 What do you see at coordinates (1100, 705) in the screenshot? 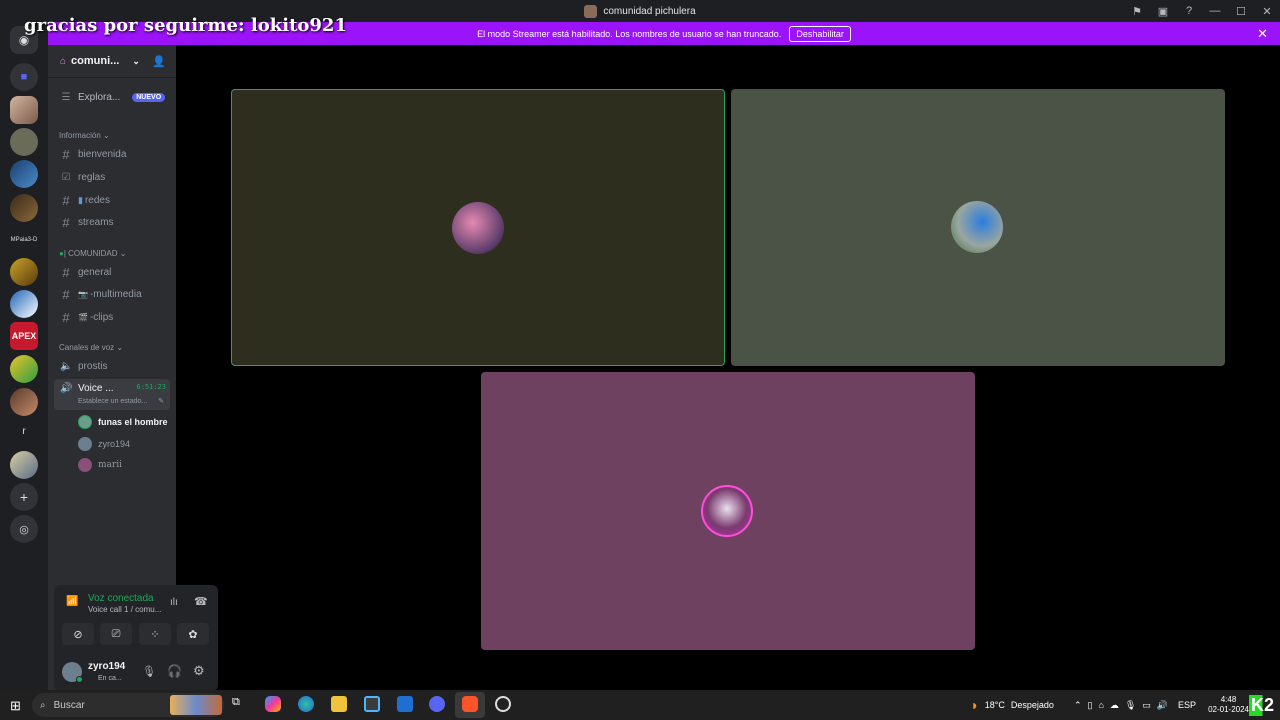
I see `tray-app-icon: ⌂` at bounding box center [1100, 705].